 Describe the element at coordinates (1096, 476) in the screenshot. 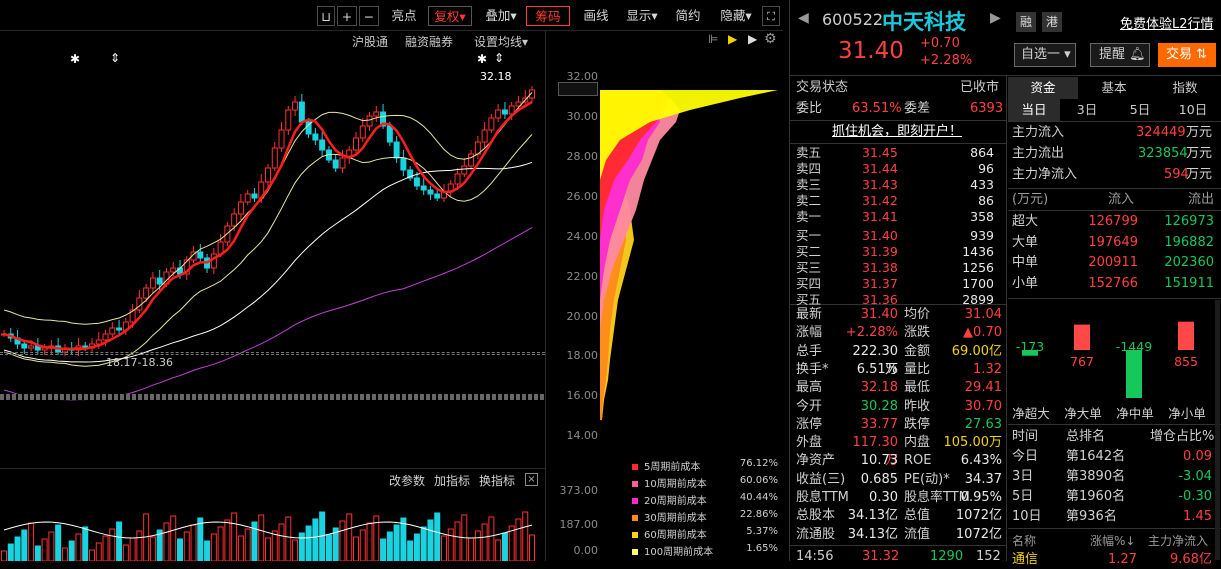

I see `rank-value: 第3890名` at that location.